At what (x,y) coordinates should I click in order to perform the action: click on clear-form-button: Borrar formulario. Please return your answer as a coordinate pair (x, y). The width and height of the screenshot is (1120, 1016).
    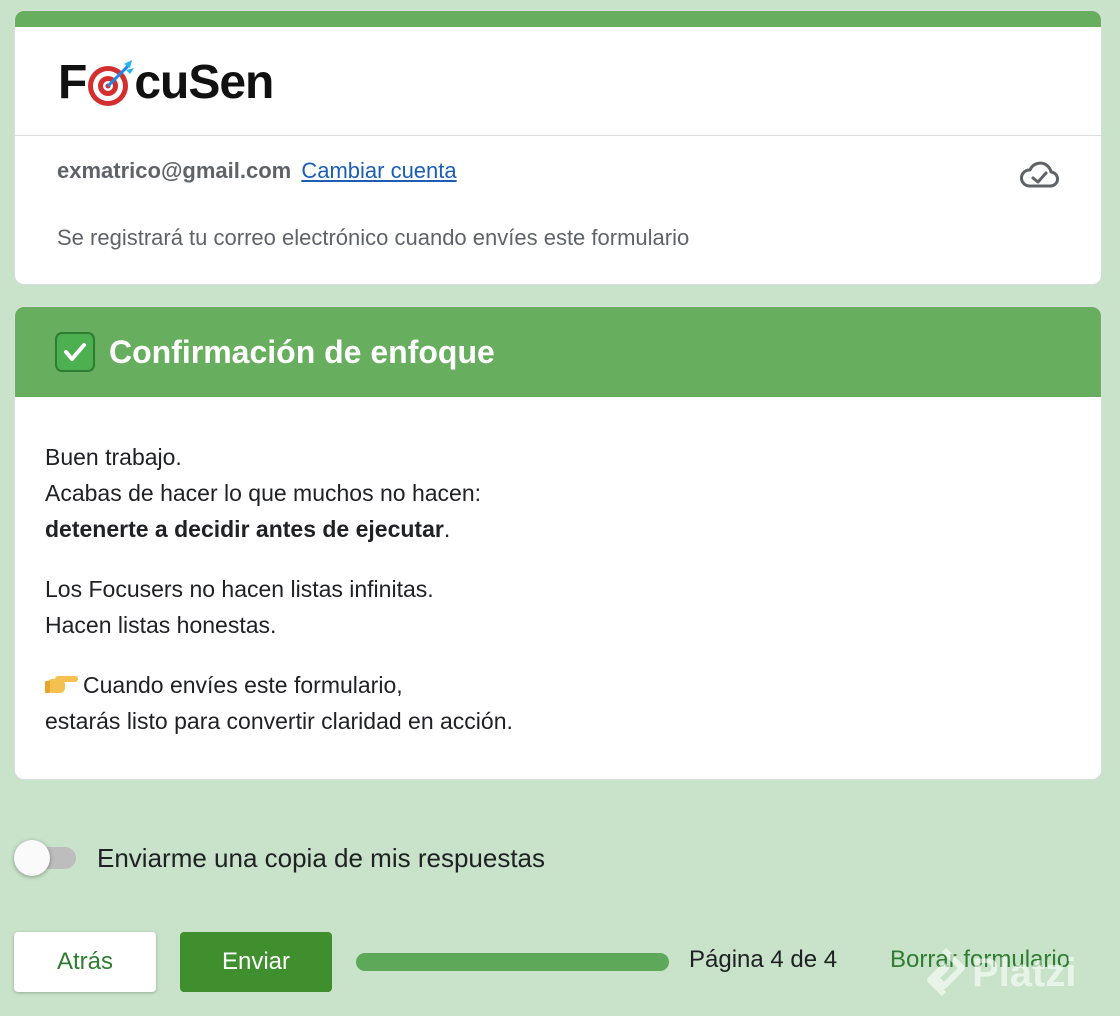
    Looking at the image, I should click on (980, 960).